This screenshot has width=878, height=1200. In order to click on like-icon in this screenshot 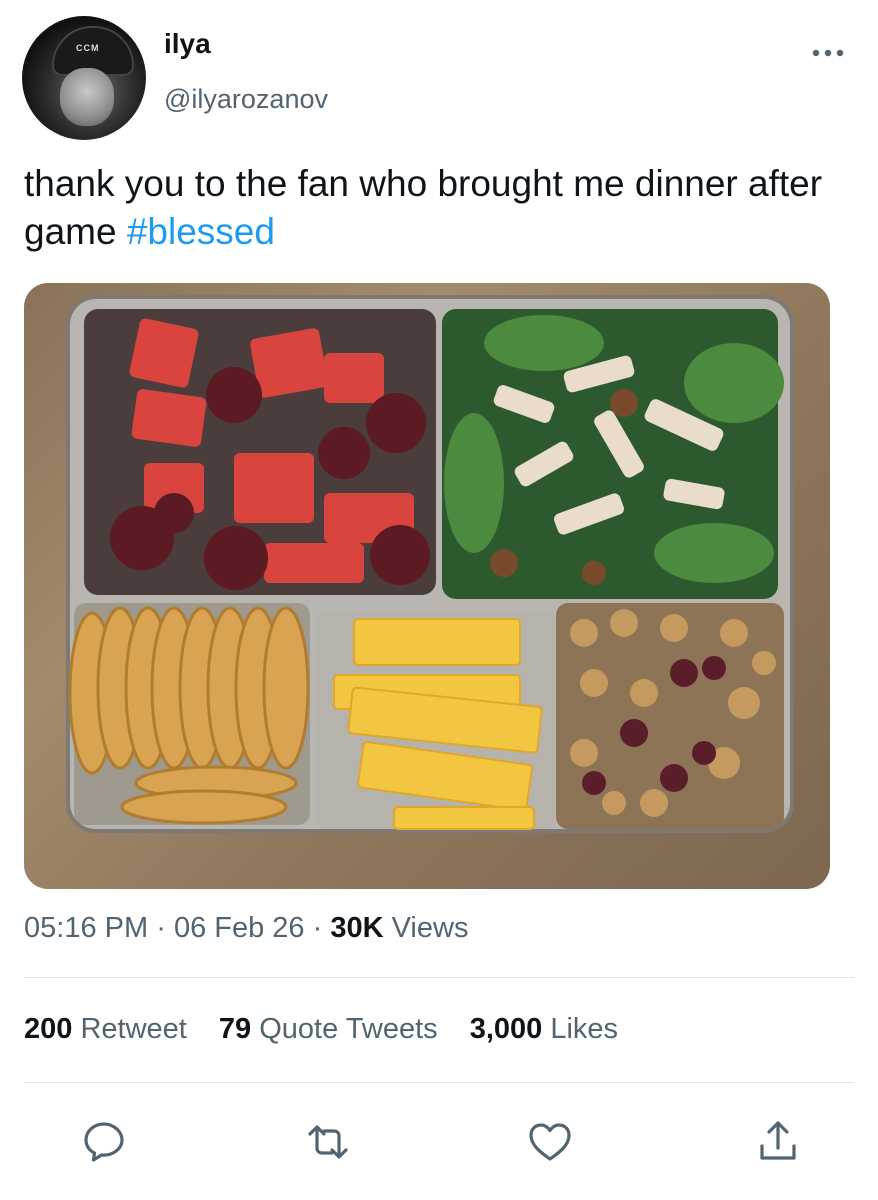, I will do `click(550, 1142)`.